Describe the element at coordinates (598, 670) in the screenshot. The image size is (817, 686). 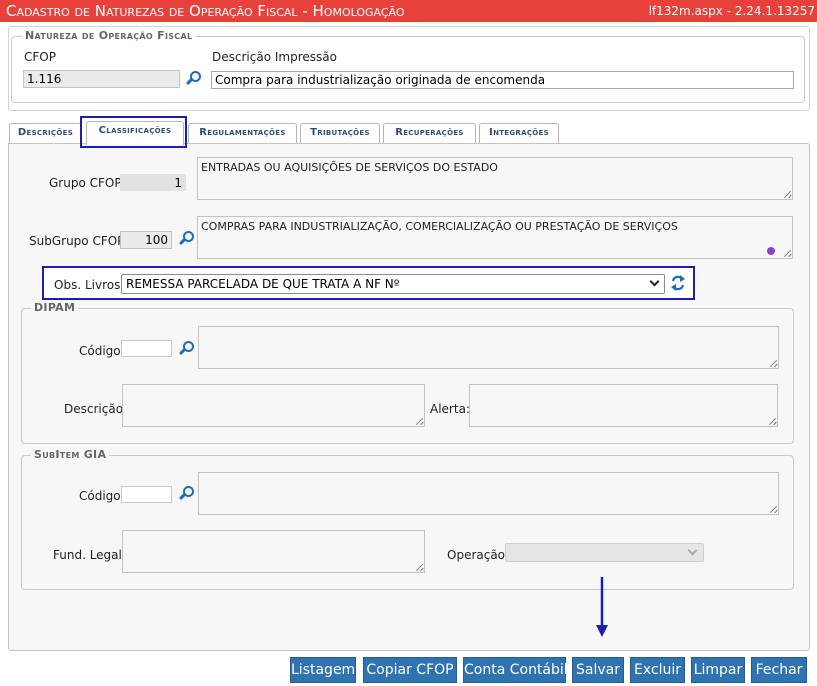
I see `salvar-button: Salvar` at that location.